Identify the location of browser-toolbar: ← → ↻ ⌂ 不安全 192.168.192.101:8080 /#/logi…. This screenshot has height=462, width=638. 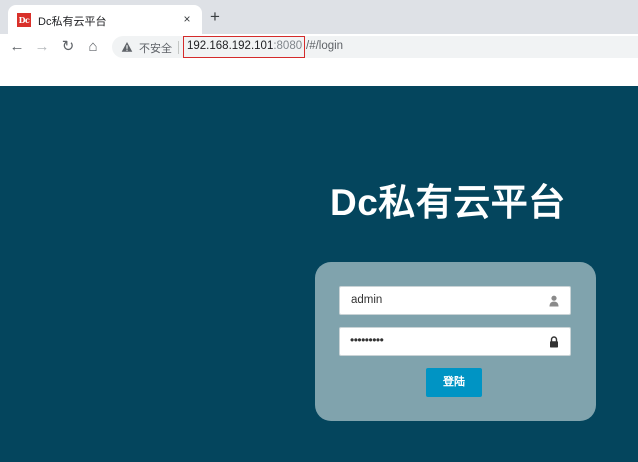
(319, 47).